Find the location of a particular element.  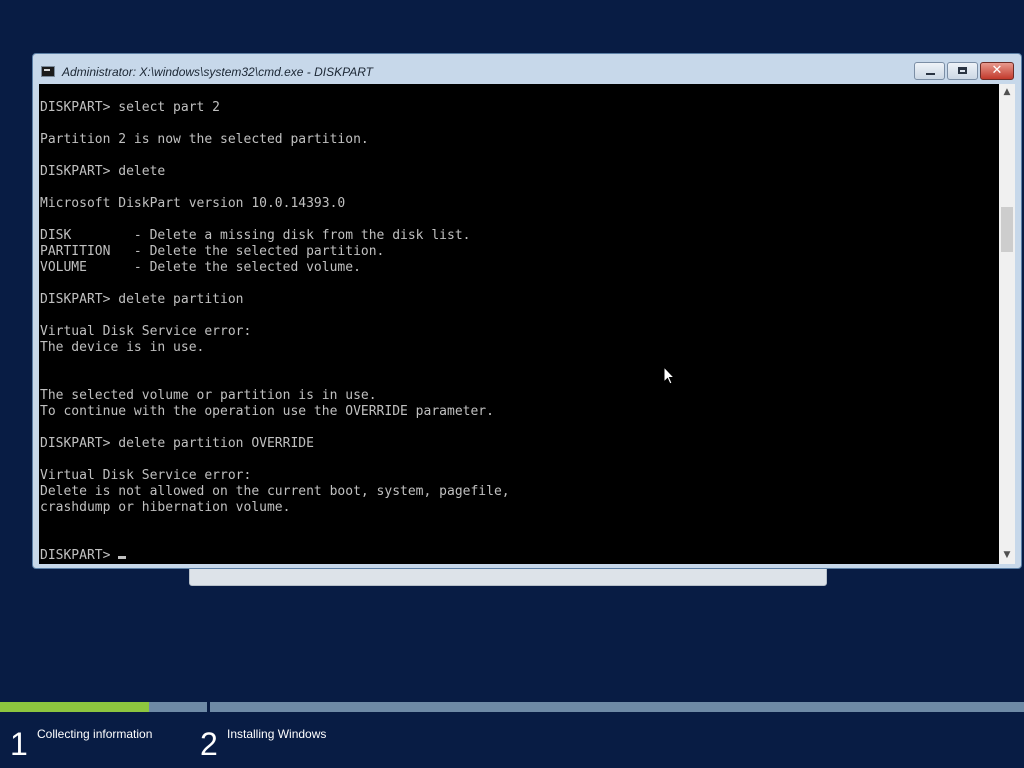

console-line: crashdump or hibernation volume. is located at coordinates (165, 507).